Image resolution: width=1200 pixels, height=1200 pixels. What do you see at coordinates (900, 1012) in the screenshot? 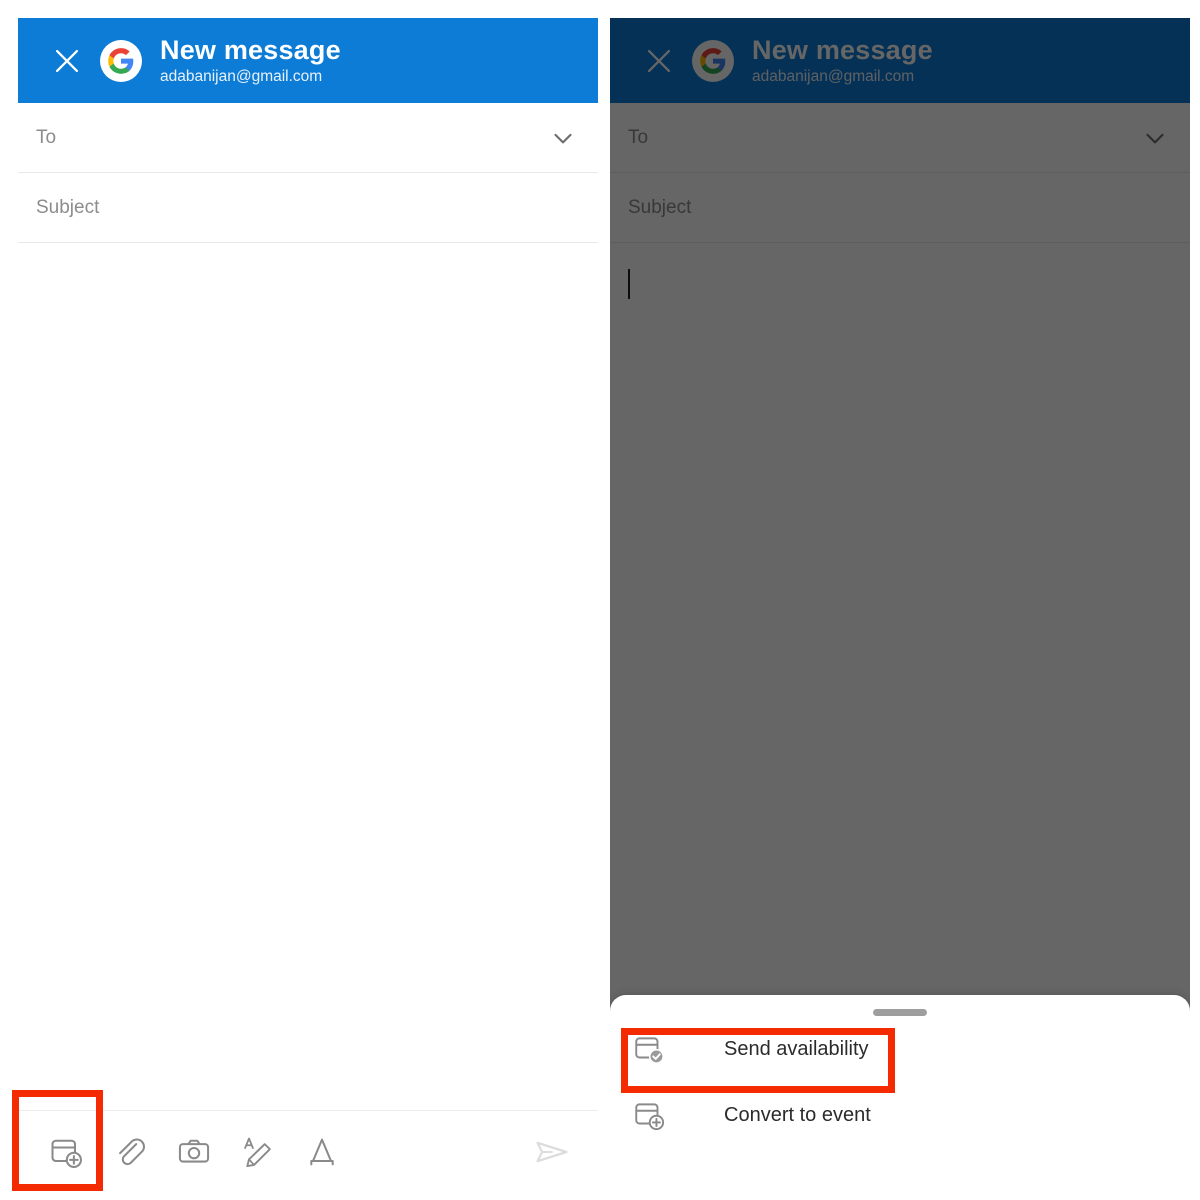
I see `drag-handle` at bounding box center [900, 1012].